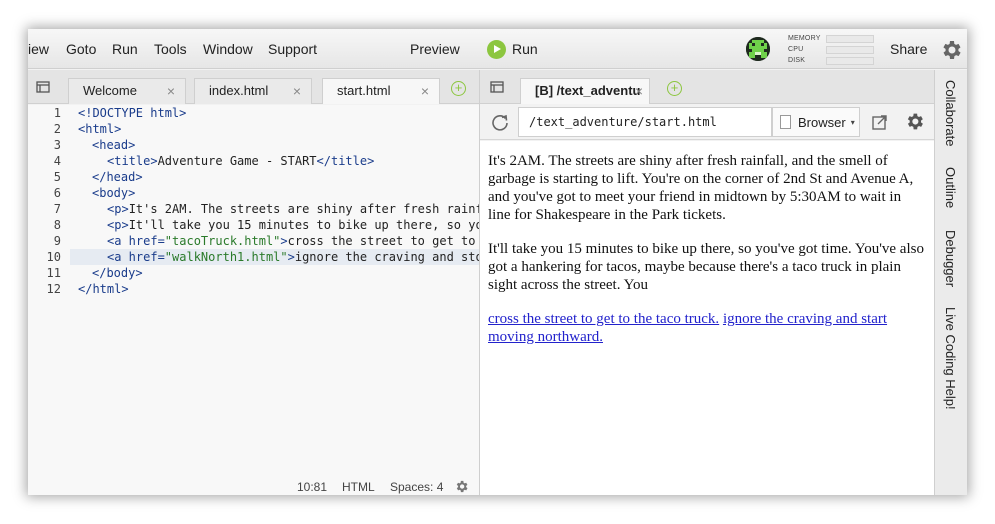 The image size is (995, 524). What do you see at coordinates (796, 49) in the screenshot?
I see `cpu-label: CPU` at bounding box center [796, 49].